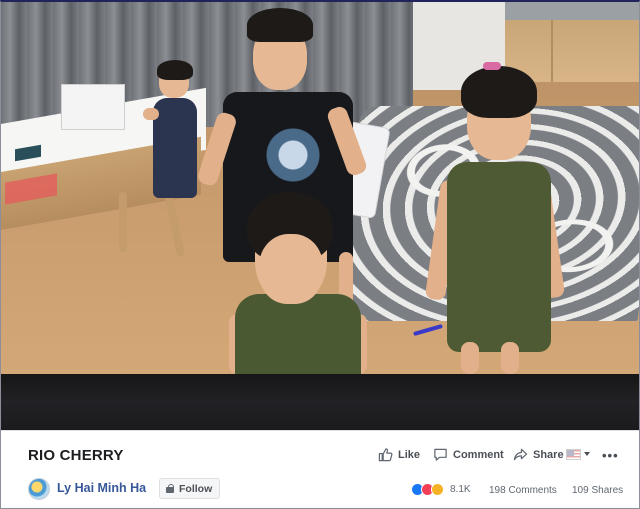 Image resolution: width=640 pixels, height=509 pixels. What do you see at coordinates (437, 489) in the screenshot?
I see `haha-icon` at bounding box center [437, 489].